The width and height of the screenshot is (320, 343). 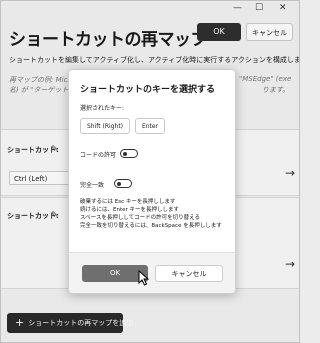 What do you see at coordinates (130, 210) in the screenshot?
I see `instruction-line: 続けるには、Enter キーを長押しします` at bounding box center [130, 210].